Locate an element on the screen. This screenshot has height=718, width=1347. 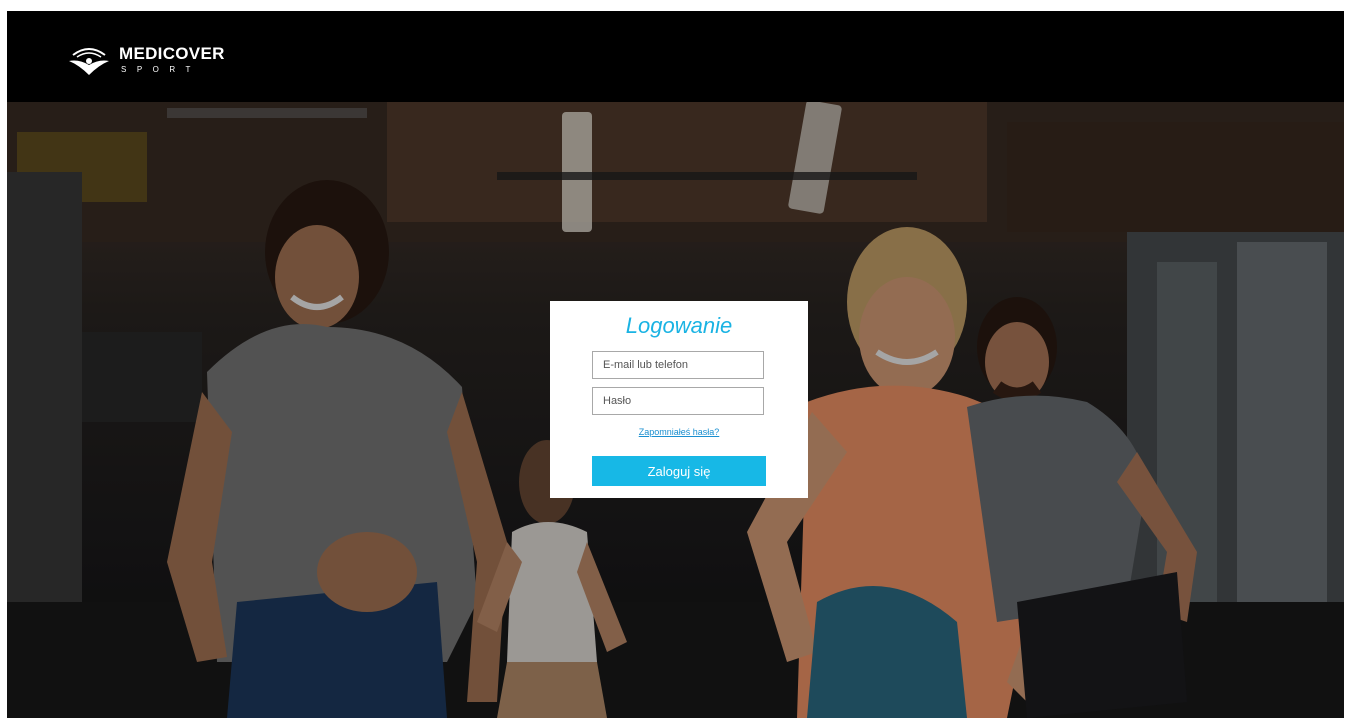
password-field is located at coordinates (678, 401).